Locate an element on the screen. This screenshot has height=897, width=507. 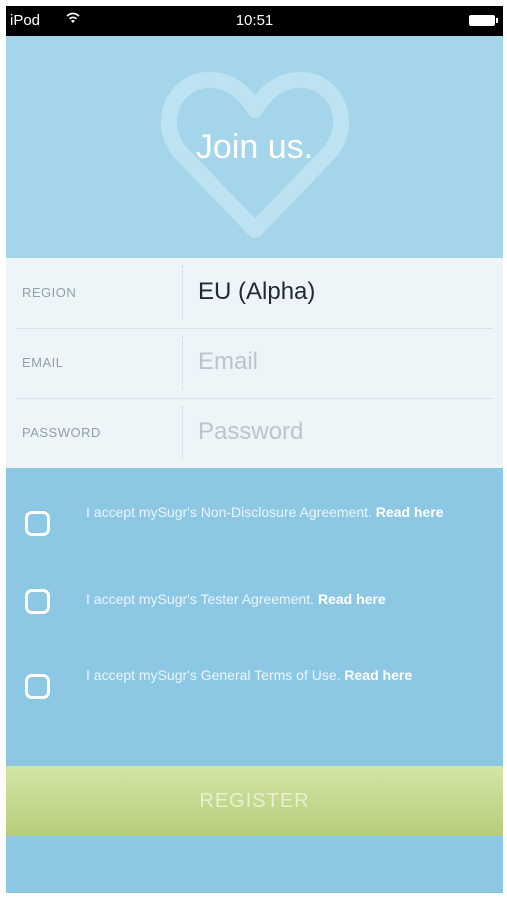
clock: 10:51 is located at coordinates (254, 20).